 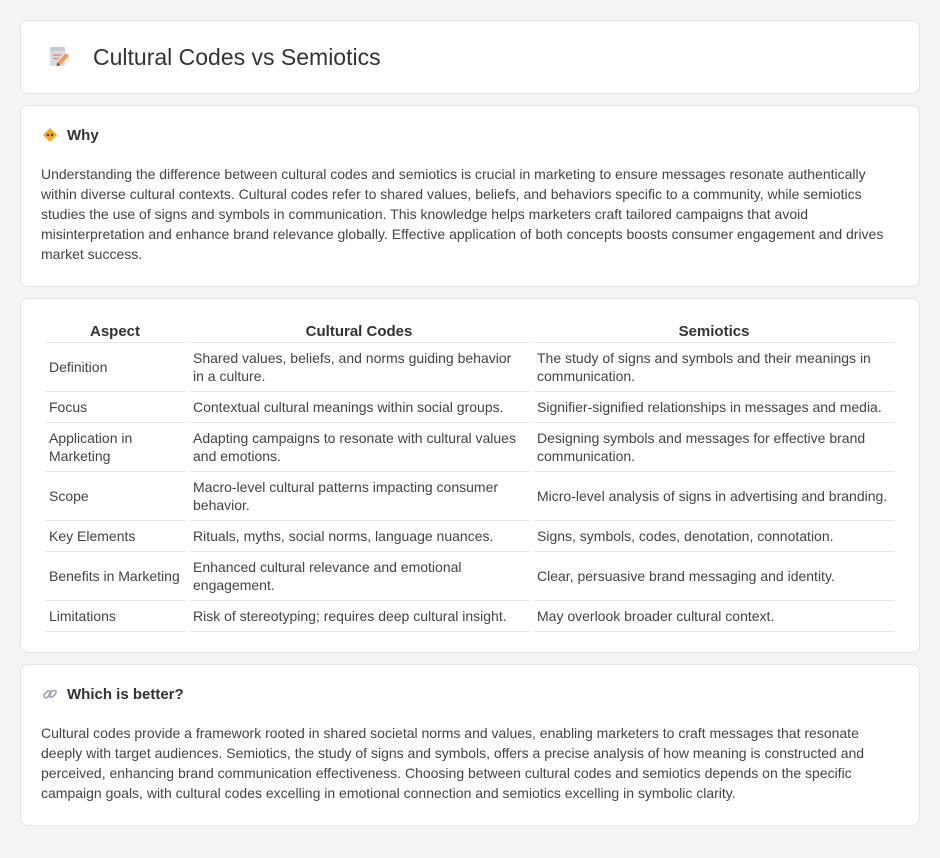 What do you see at coordinates (470, 694) in the screenshot?
I see `which-better-header: Which is better?` at bounding box center [470, 694].